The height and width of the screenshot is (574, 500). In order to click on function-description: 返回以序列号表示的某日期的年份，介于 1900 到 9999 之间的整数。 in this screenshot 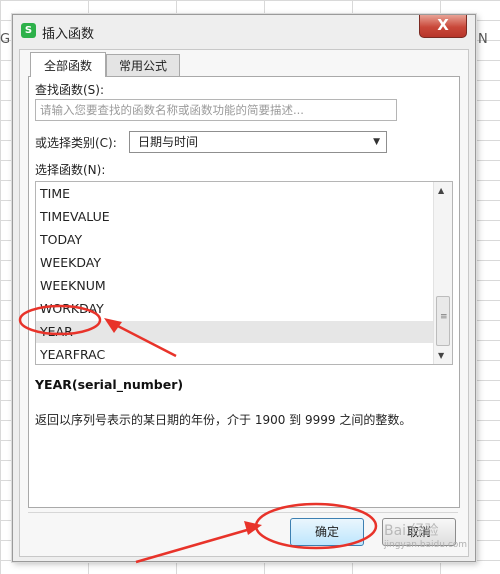, I will do `click(223, 420)`.